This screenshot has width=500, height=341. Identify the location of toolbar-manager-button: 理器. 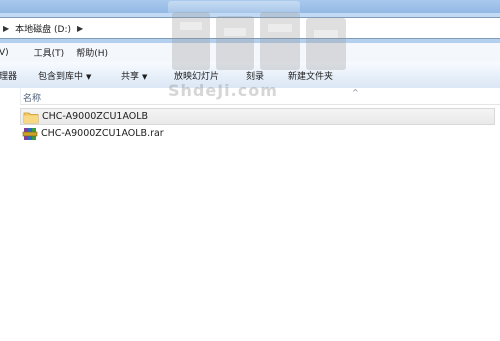
(8, 75).